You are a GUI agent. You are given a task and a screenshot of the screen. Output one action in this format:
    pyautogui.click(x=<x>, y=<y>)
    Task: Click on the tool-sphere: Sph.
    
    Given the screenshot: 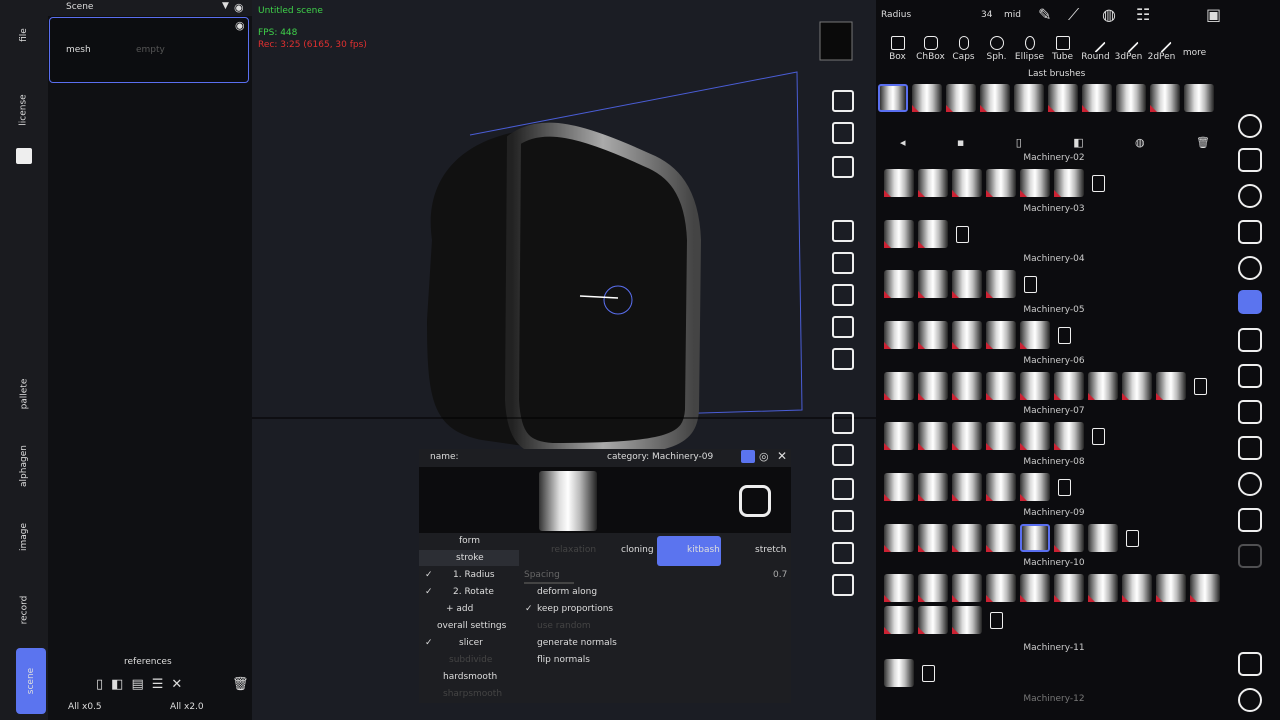 What is the action you would take?
    pyautogui.click(x=996, y=49)
    